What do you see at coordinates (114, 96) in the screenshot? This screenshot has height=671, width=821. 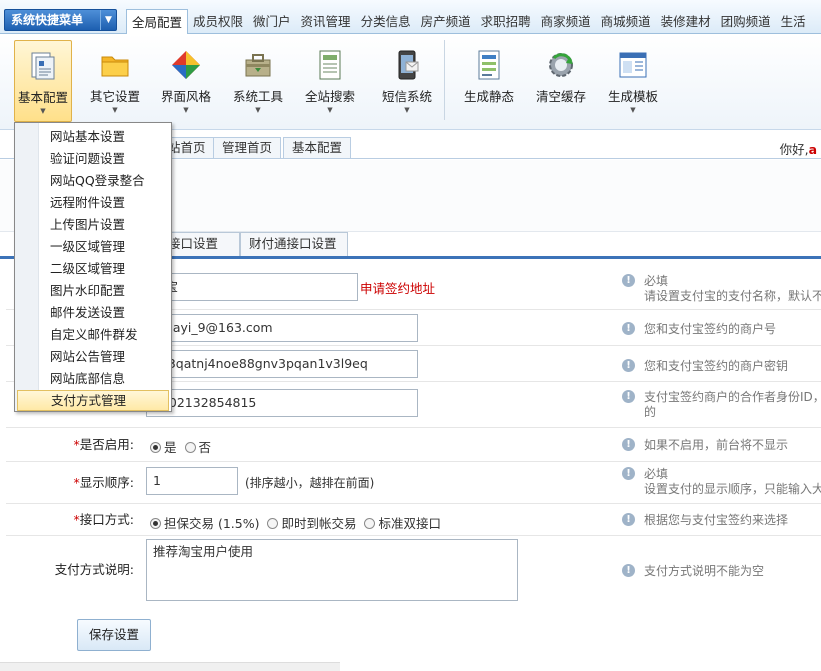 I see `other-settings-label: 其它设置` at bounding box center [114, 96].